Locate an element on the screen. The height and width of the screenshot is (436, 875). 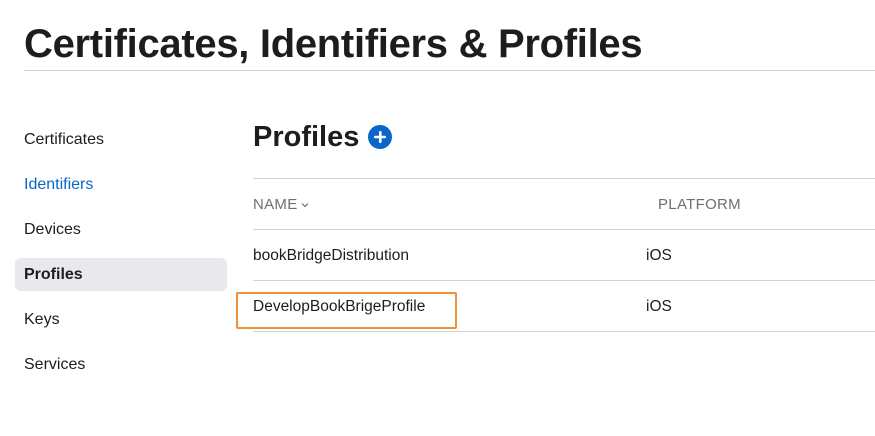
chevron-down-icon is located at coordinates (305, 205).